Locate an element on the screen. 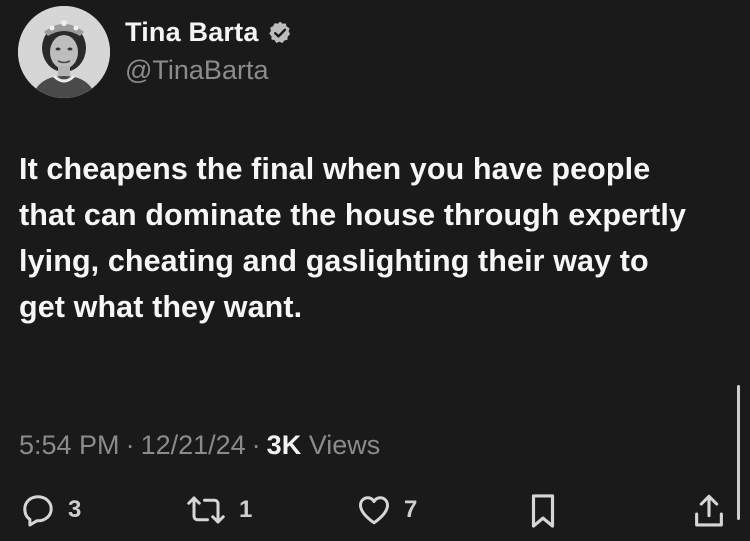 The image size is (750, 541). like-count: 7 is located at coordinates (411, 509).